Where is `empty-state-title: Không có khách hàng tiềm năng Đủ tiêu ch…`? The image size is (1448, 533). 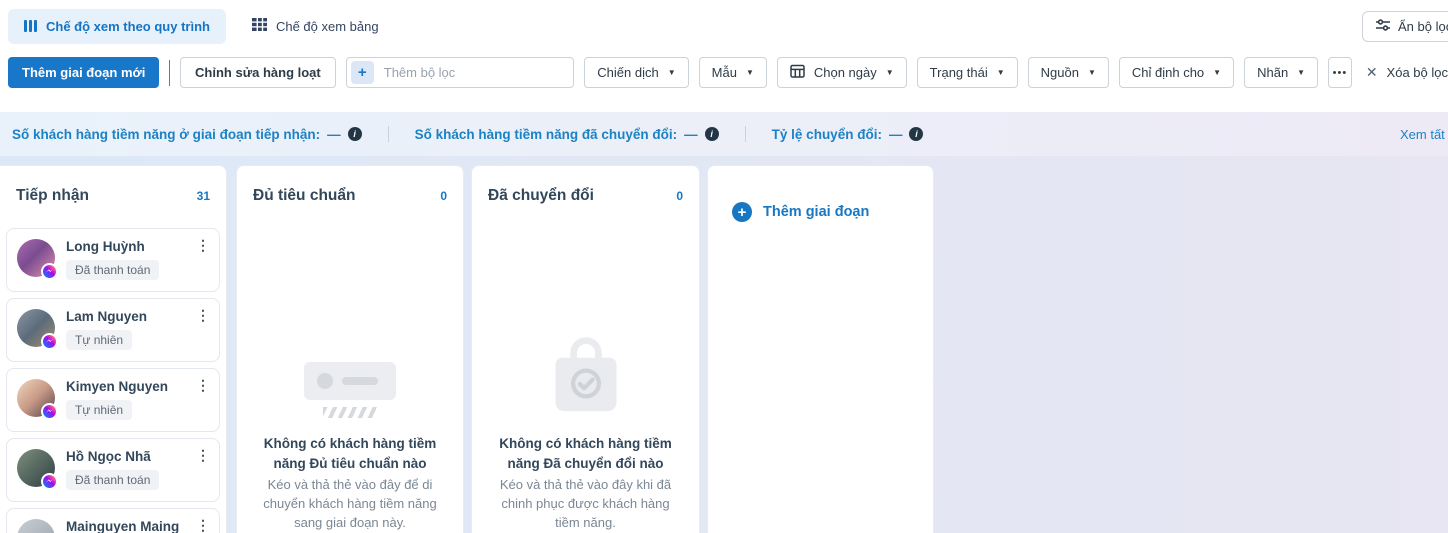
empty-state-title: Không có khách hàng tiềm năng Đủ tiêu ch… is located at coordinates (350, 453).